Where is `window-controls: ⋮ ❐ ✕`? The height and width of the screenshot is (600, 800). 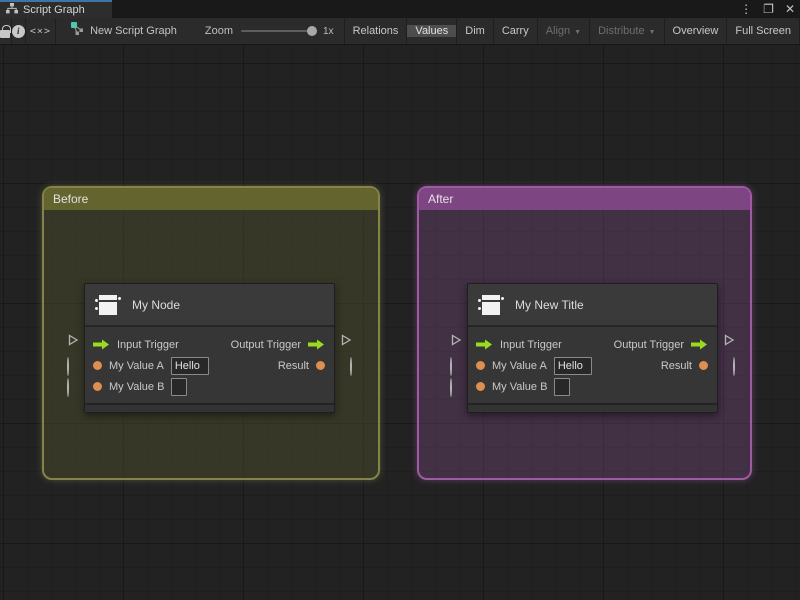 window-controls: ⋮ ❐ ✕ is located at coordinates (767, 9).